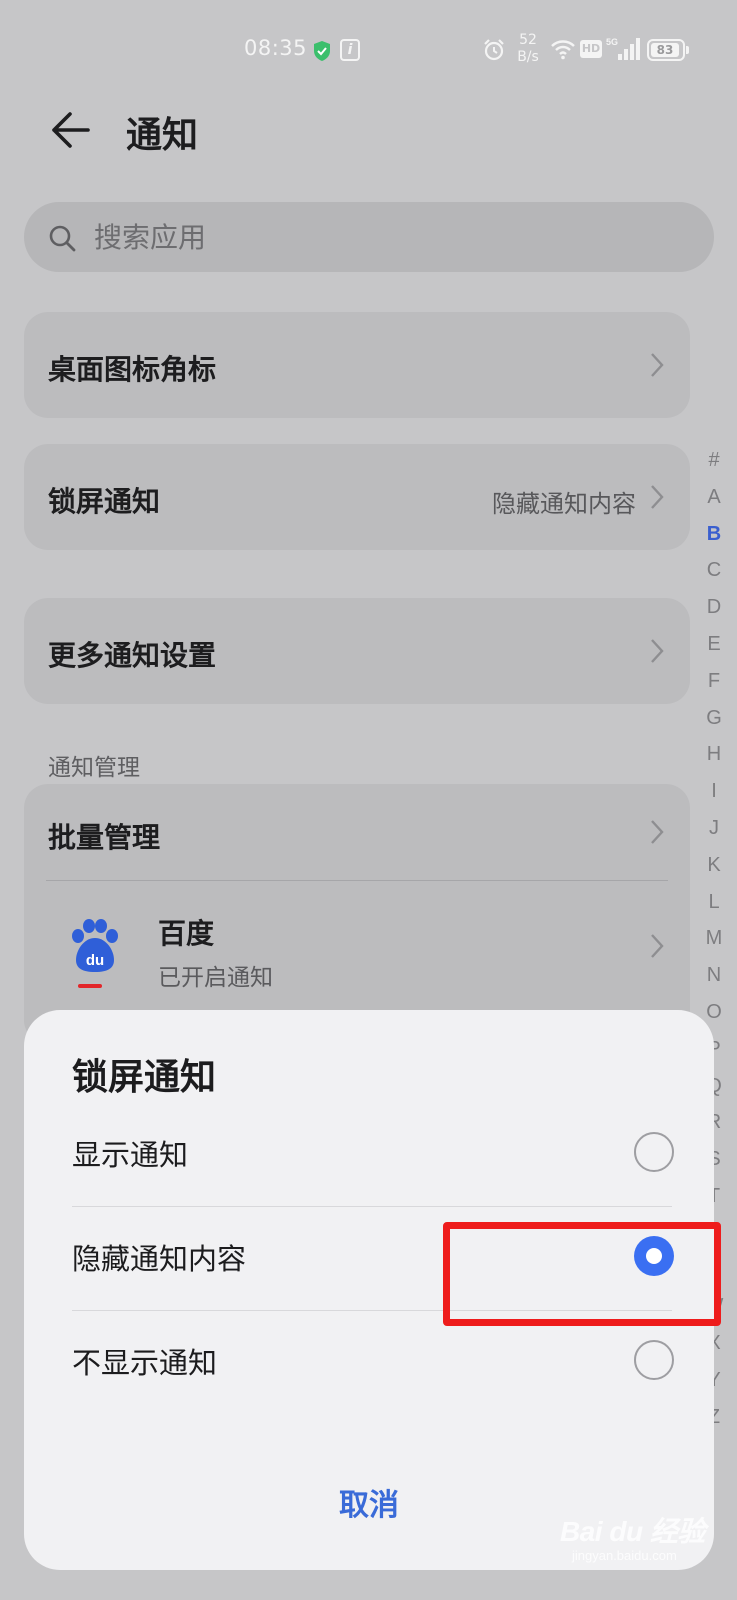 The width and height of the screenshot is (737, 1600). What do you see at coordinates (528, 57) in the screenshot?
I see `network-speed-unit: B/s` at bounding box center [528, 57].